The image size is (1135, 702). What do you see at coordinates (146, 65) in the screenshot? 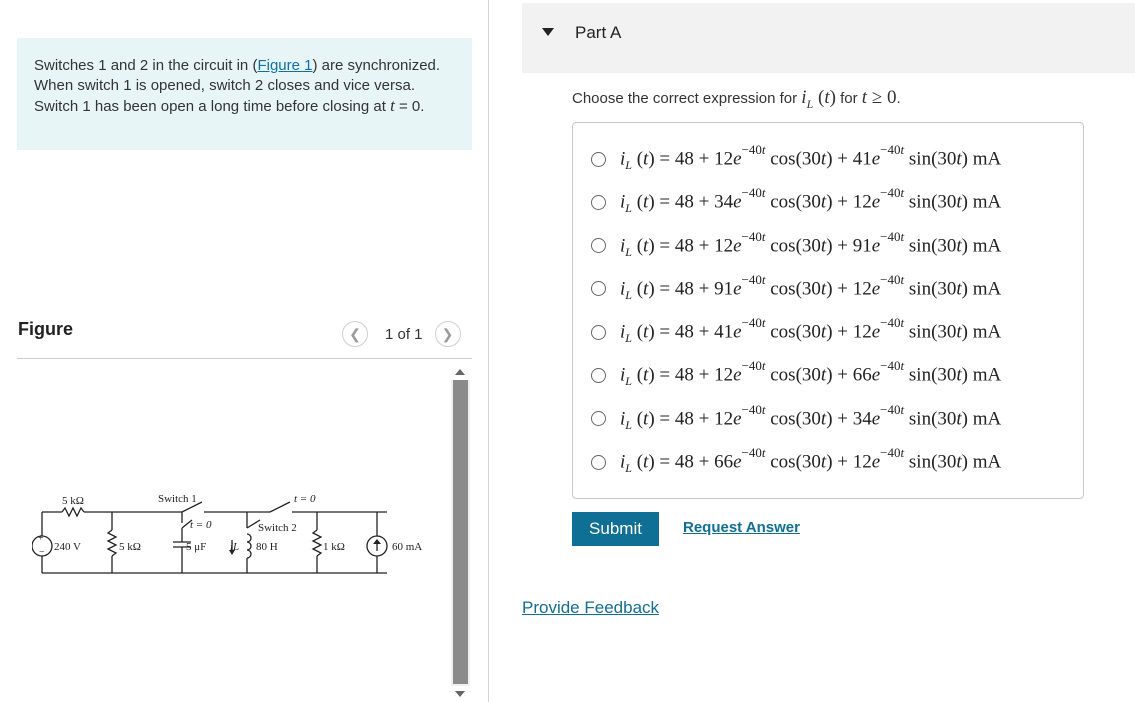
I see `problem-text-1: Switches 1 and 2 in the circuit in (` at bounding box center [146, 65].